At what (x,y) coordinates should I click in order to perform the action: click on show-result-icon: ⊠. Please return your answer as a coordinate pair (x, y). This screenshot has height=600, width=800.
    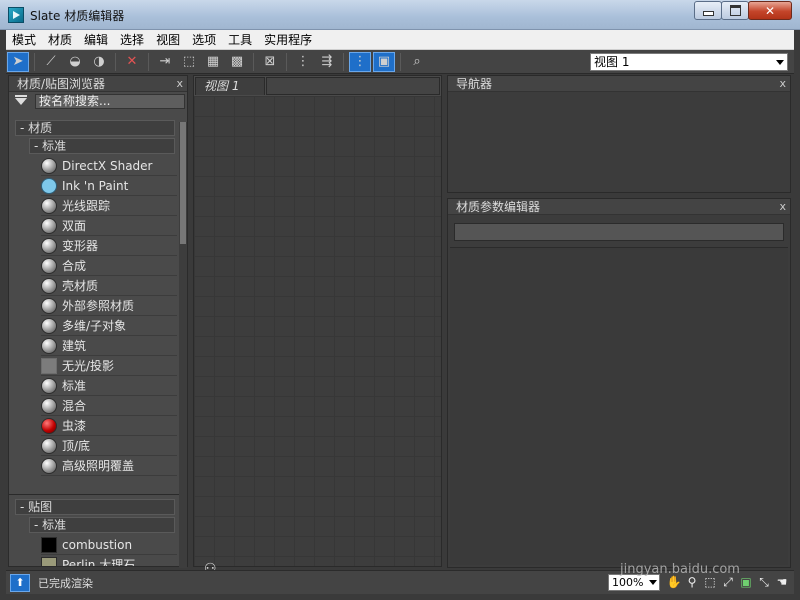
    Looking at the image, I should click on (270, 61).